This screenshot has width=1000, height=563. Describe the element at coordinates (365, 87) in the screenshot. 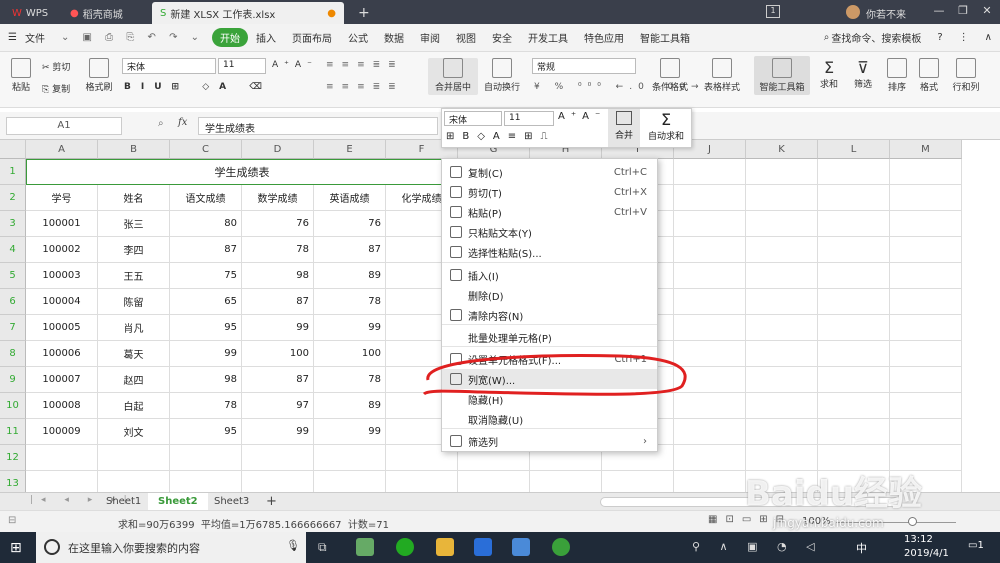

I see `align-horizontal-buttons: ≡≡≡≣≣` at that location.